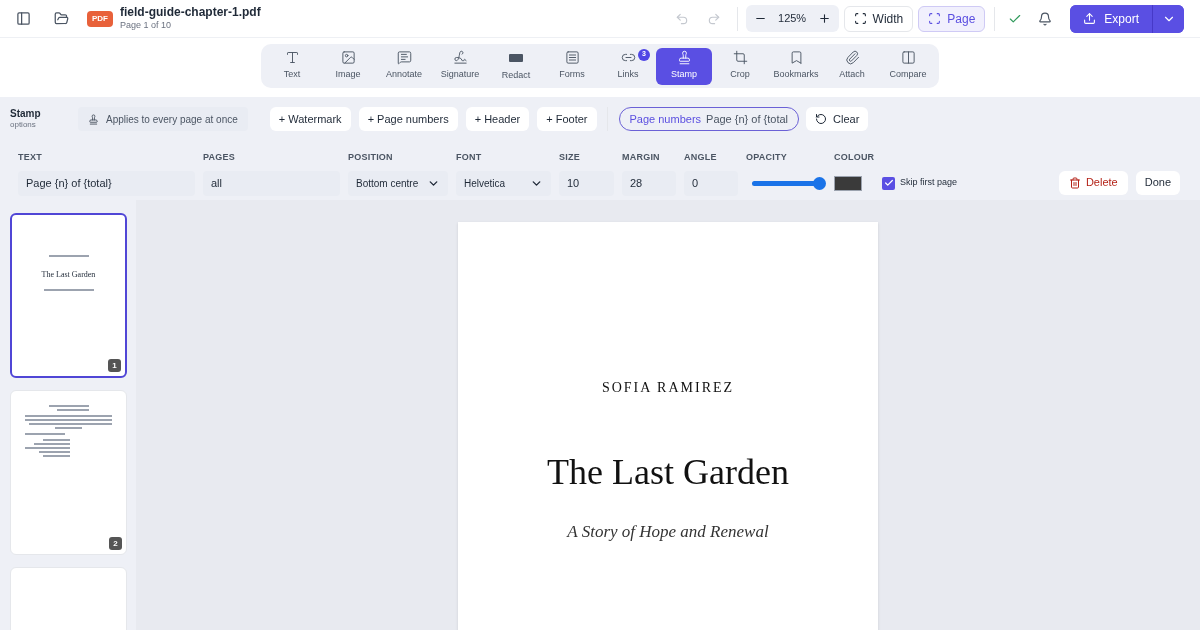 The image size is (1200, 630). I want to click on tool-button: Bookmarks, so click(796, 66).